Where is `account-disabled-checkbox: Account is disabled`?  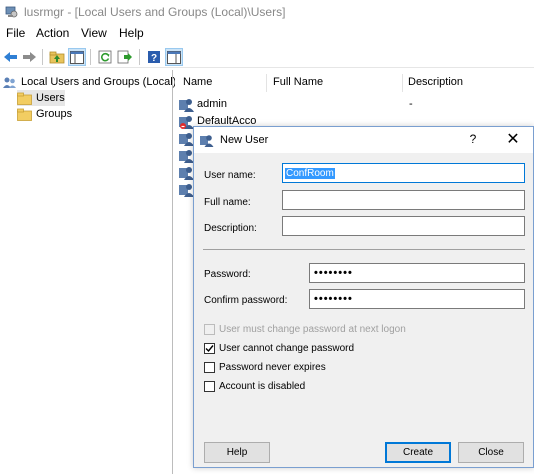
account-disabled-checkbox: Account is disabled is located at coordinates (254, 386).